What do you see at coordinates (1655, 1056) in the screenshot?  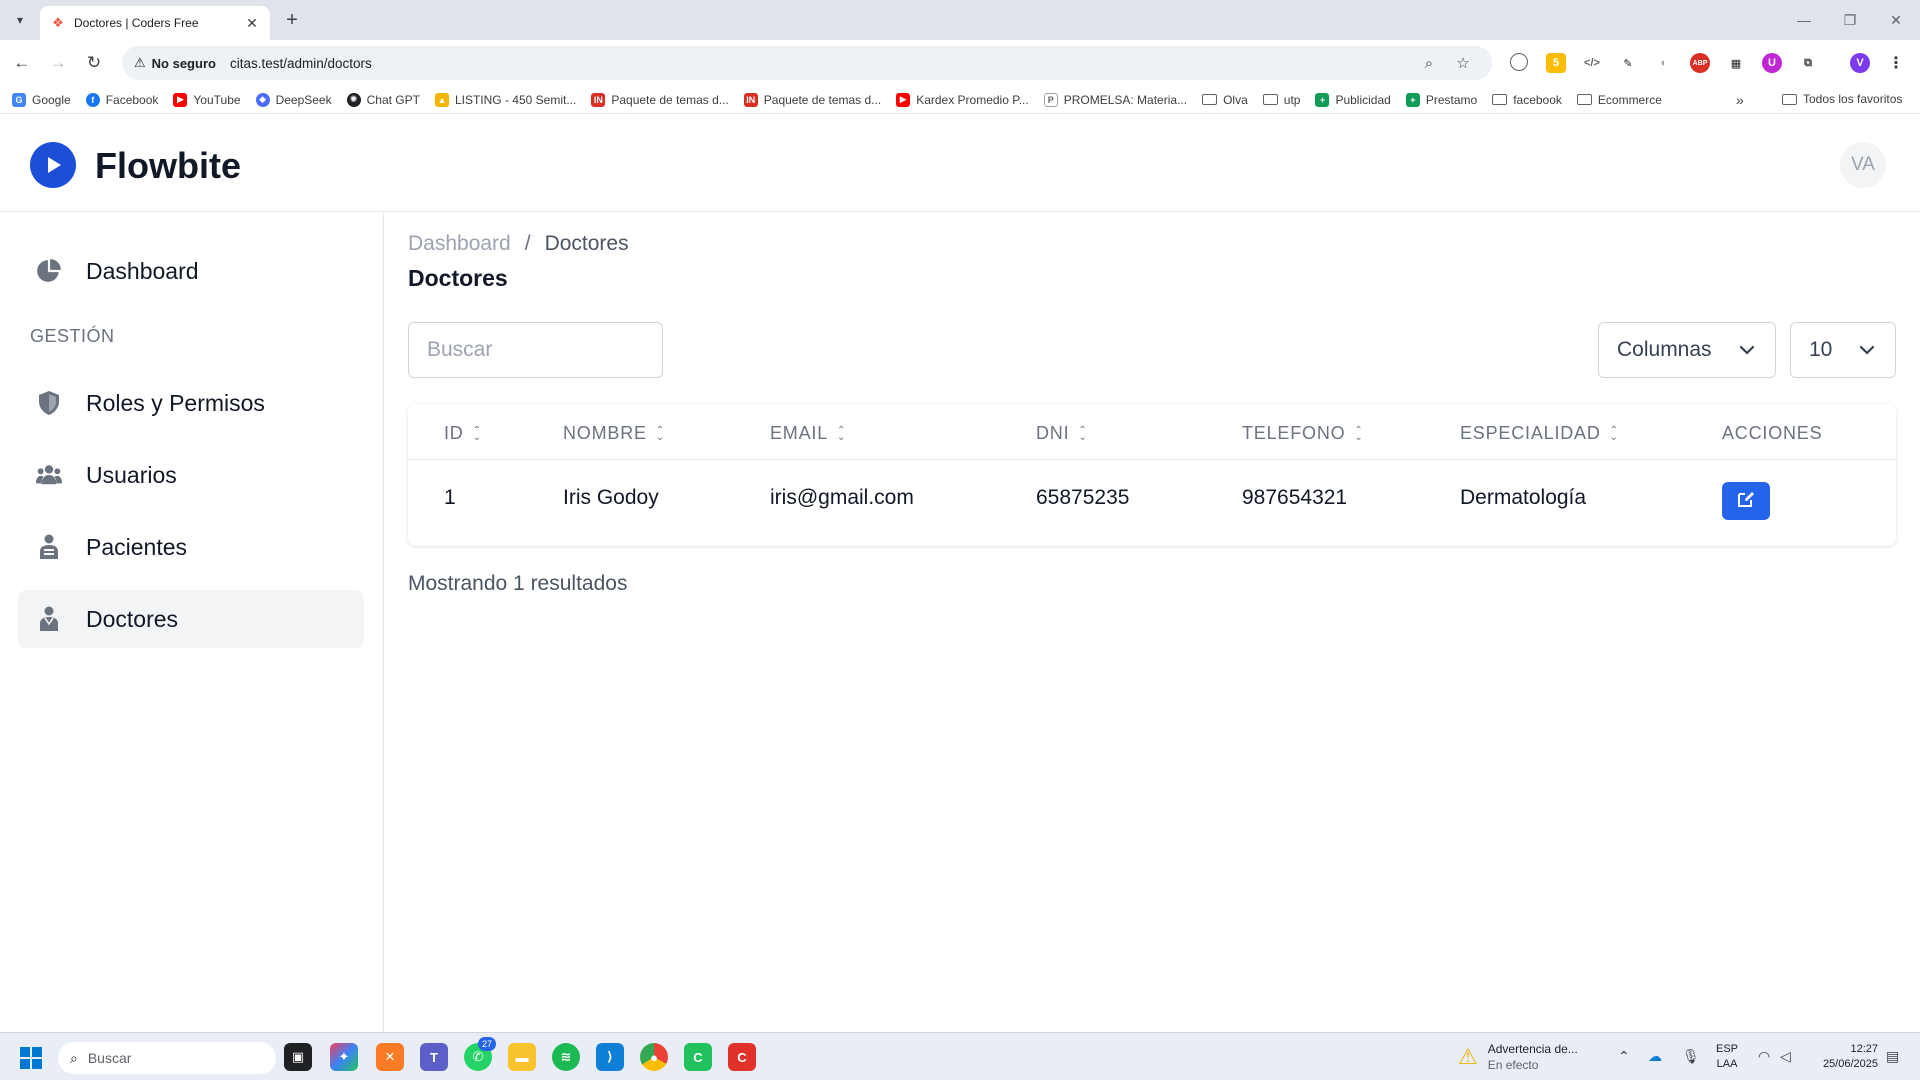 I see `onedrive-icon: ☁` at bounding box center [1655, 1056].